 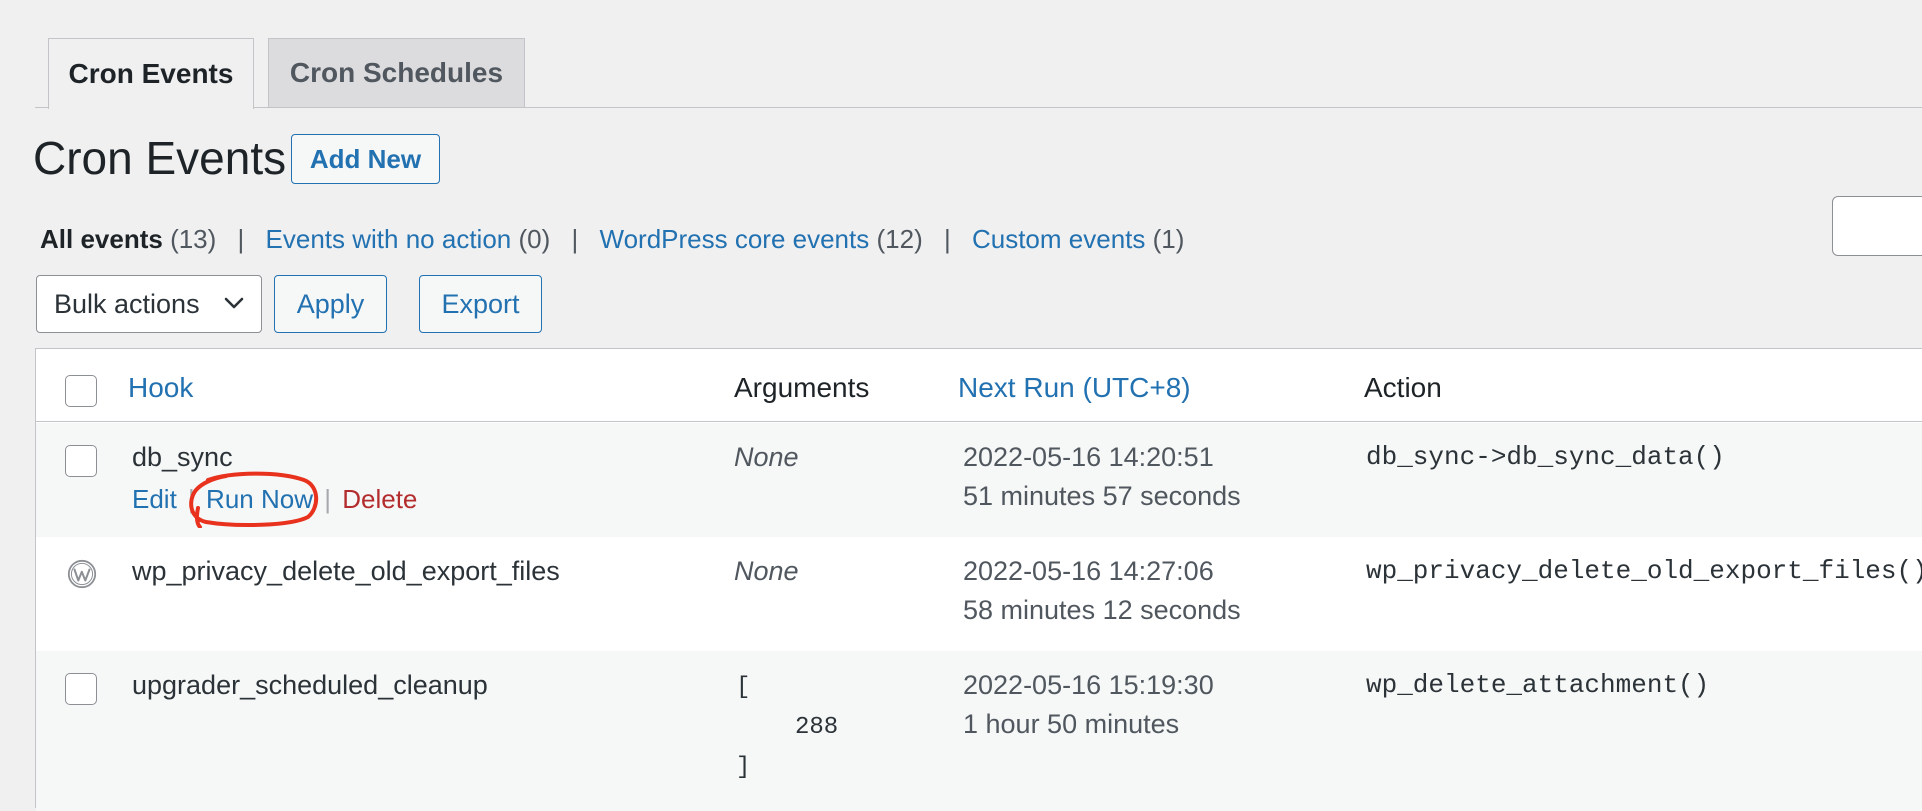 I want to click on next-run-date: 2022-05-16 14:20:51, so click(x=1088, y=457).